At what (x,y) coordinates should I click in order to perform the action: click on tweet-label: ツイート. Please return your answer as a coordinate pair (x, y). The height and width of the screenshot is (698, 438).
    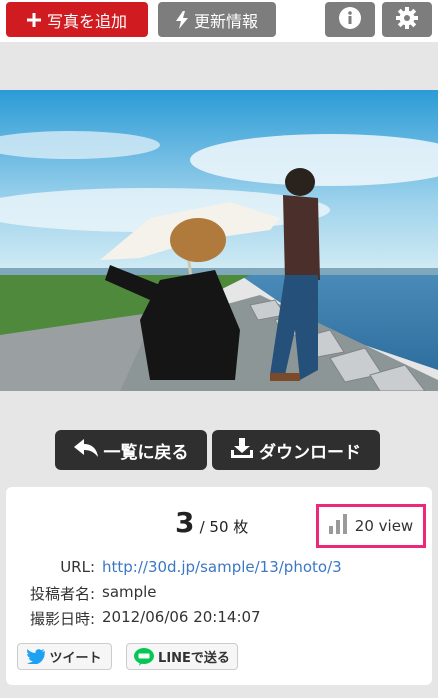
    Looking at the image, I should click on (75, 658).